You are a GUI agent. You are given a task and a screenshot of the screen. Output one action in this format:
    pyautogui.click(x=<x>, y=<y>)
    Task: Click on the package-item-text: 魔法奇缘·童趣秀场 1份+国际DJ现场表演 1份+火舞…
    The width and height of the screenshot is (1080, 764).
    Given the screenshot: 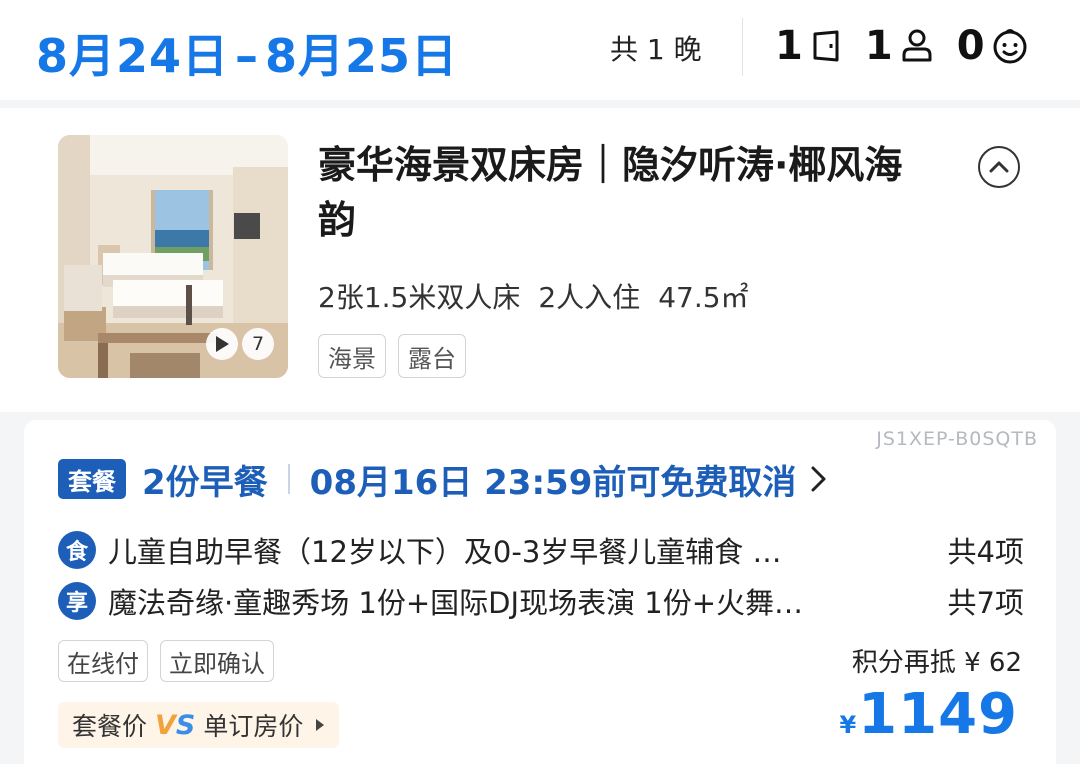 What is the action you would take?
    pyautogui.click(x=456, y=603)
    